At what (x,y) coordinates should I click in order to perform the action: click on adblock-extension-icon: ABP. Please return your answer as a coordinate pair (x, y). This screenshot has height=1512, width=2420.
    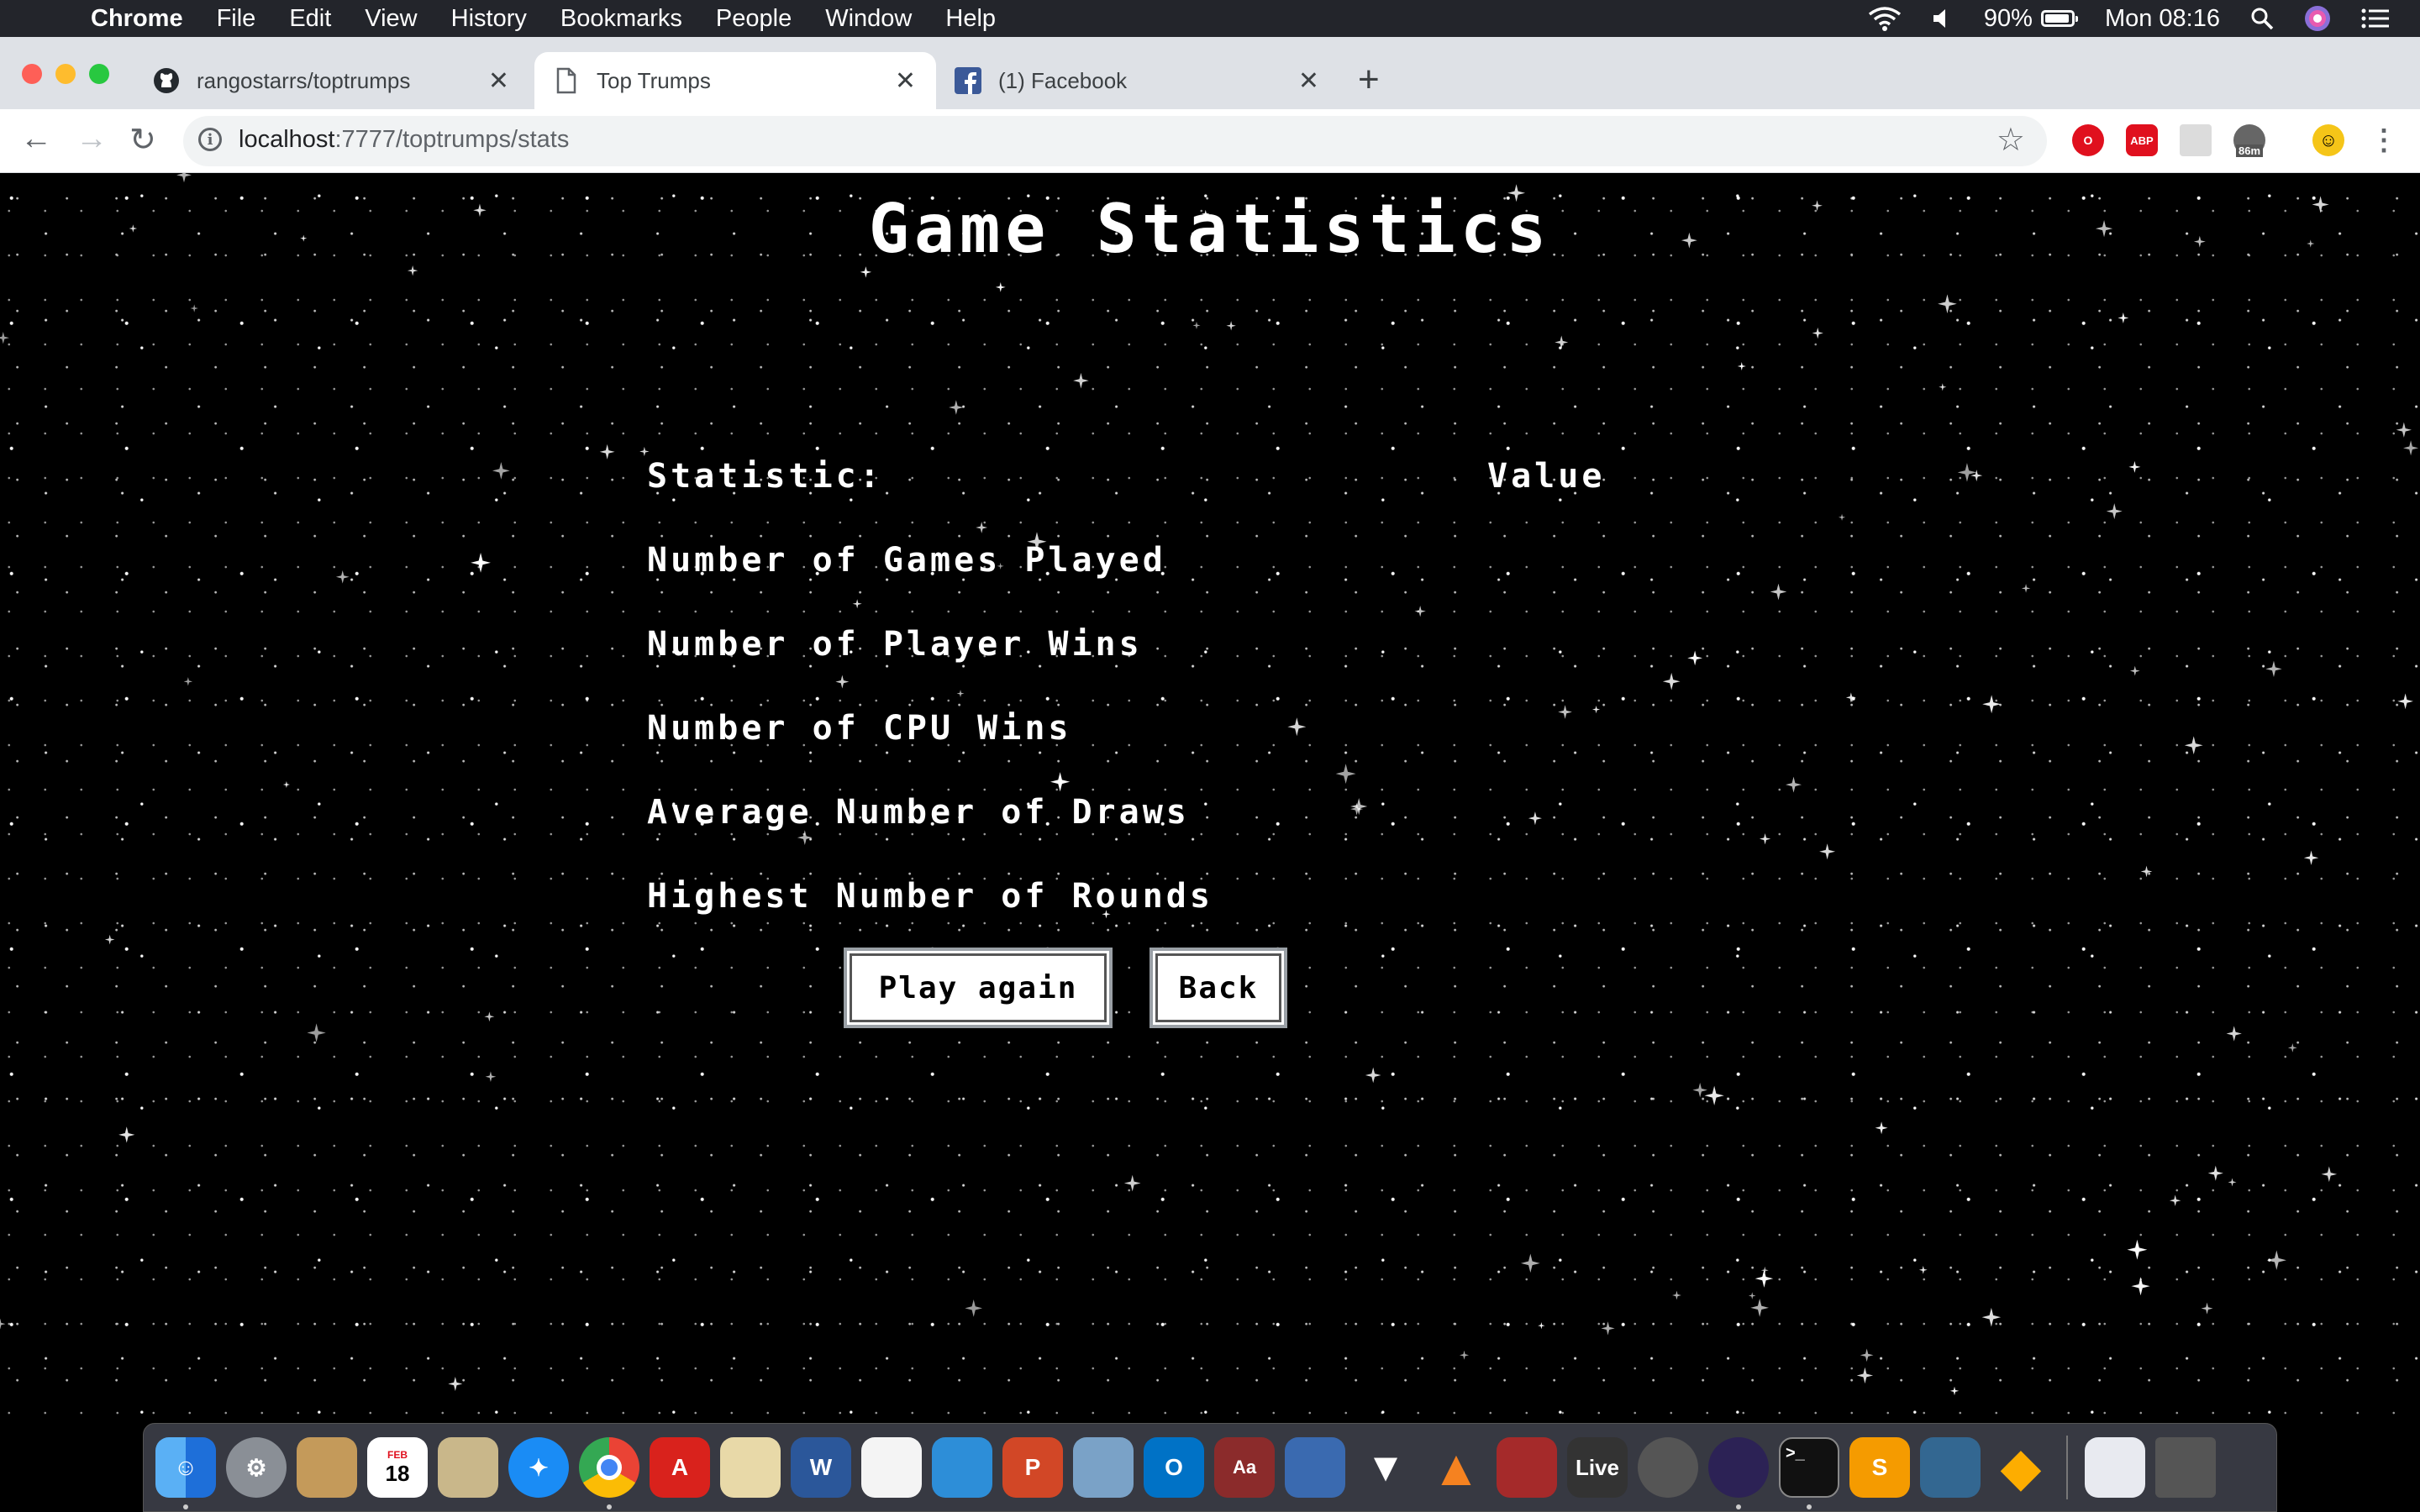
    Looking at the image, I should click on (2142, 140).